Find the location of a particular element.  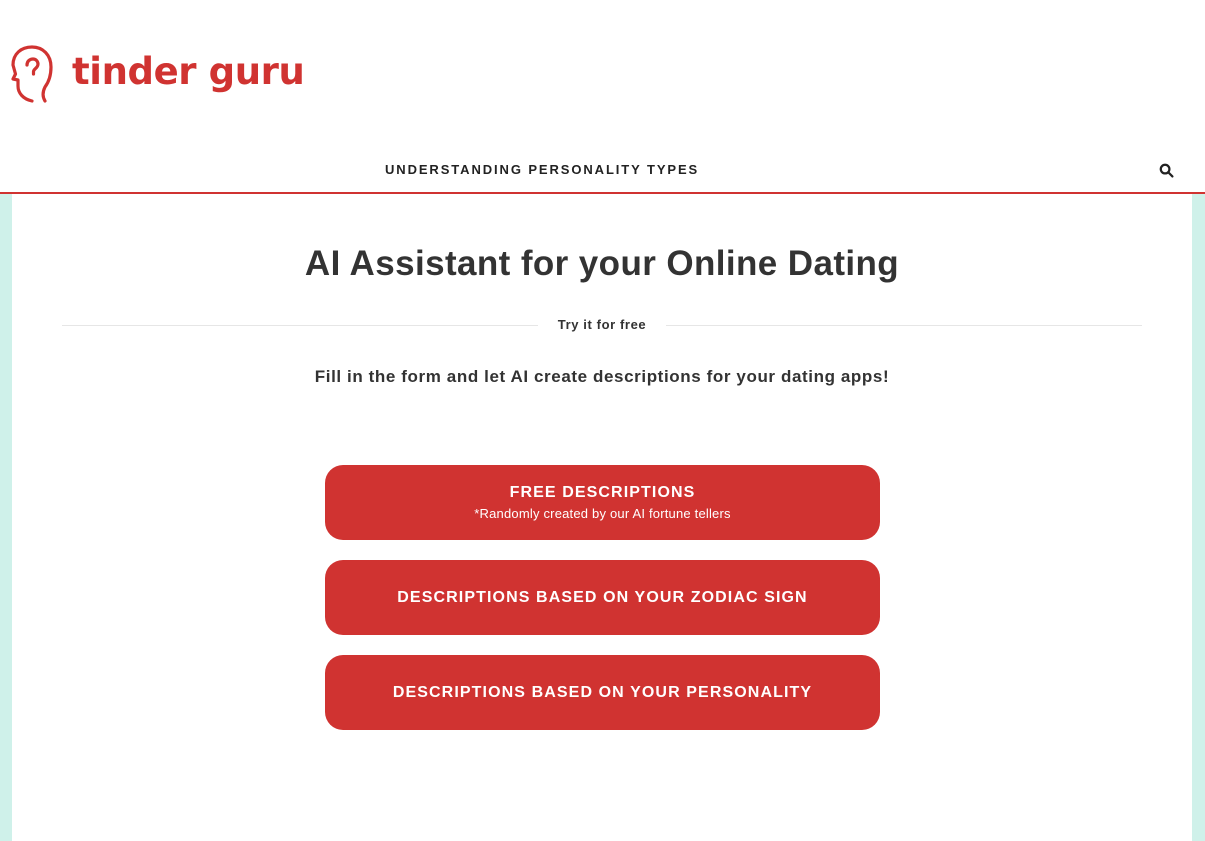

site-logo: tinder guru is located at coordinates (157, 74).